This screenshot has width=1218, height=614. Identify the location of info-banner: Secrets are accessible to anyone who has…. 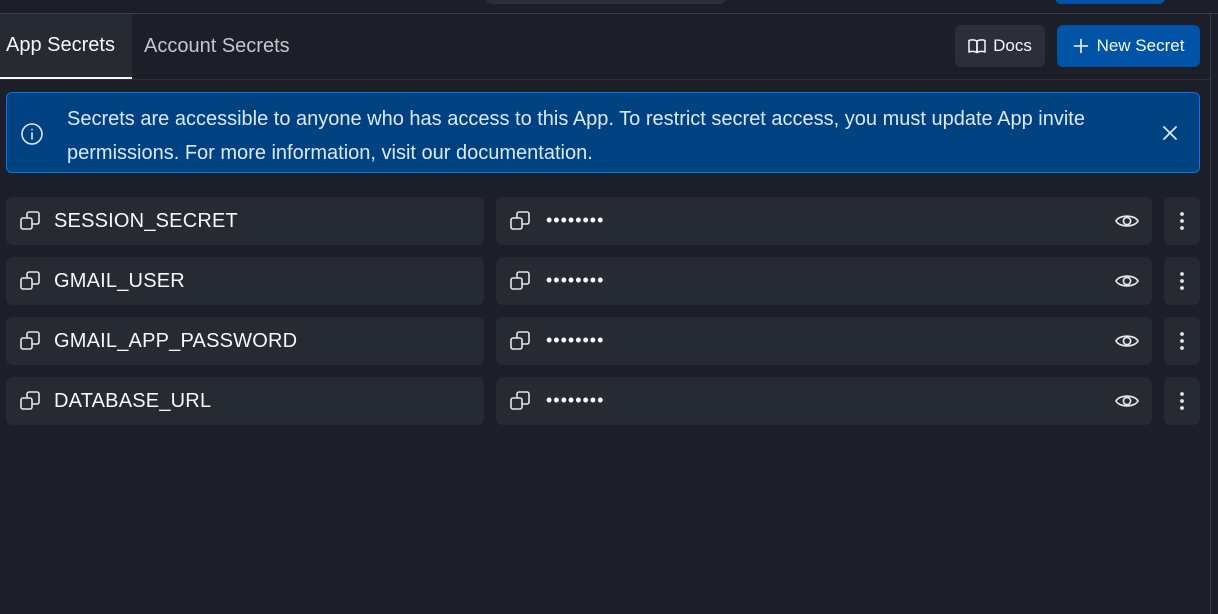
(603, 132).